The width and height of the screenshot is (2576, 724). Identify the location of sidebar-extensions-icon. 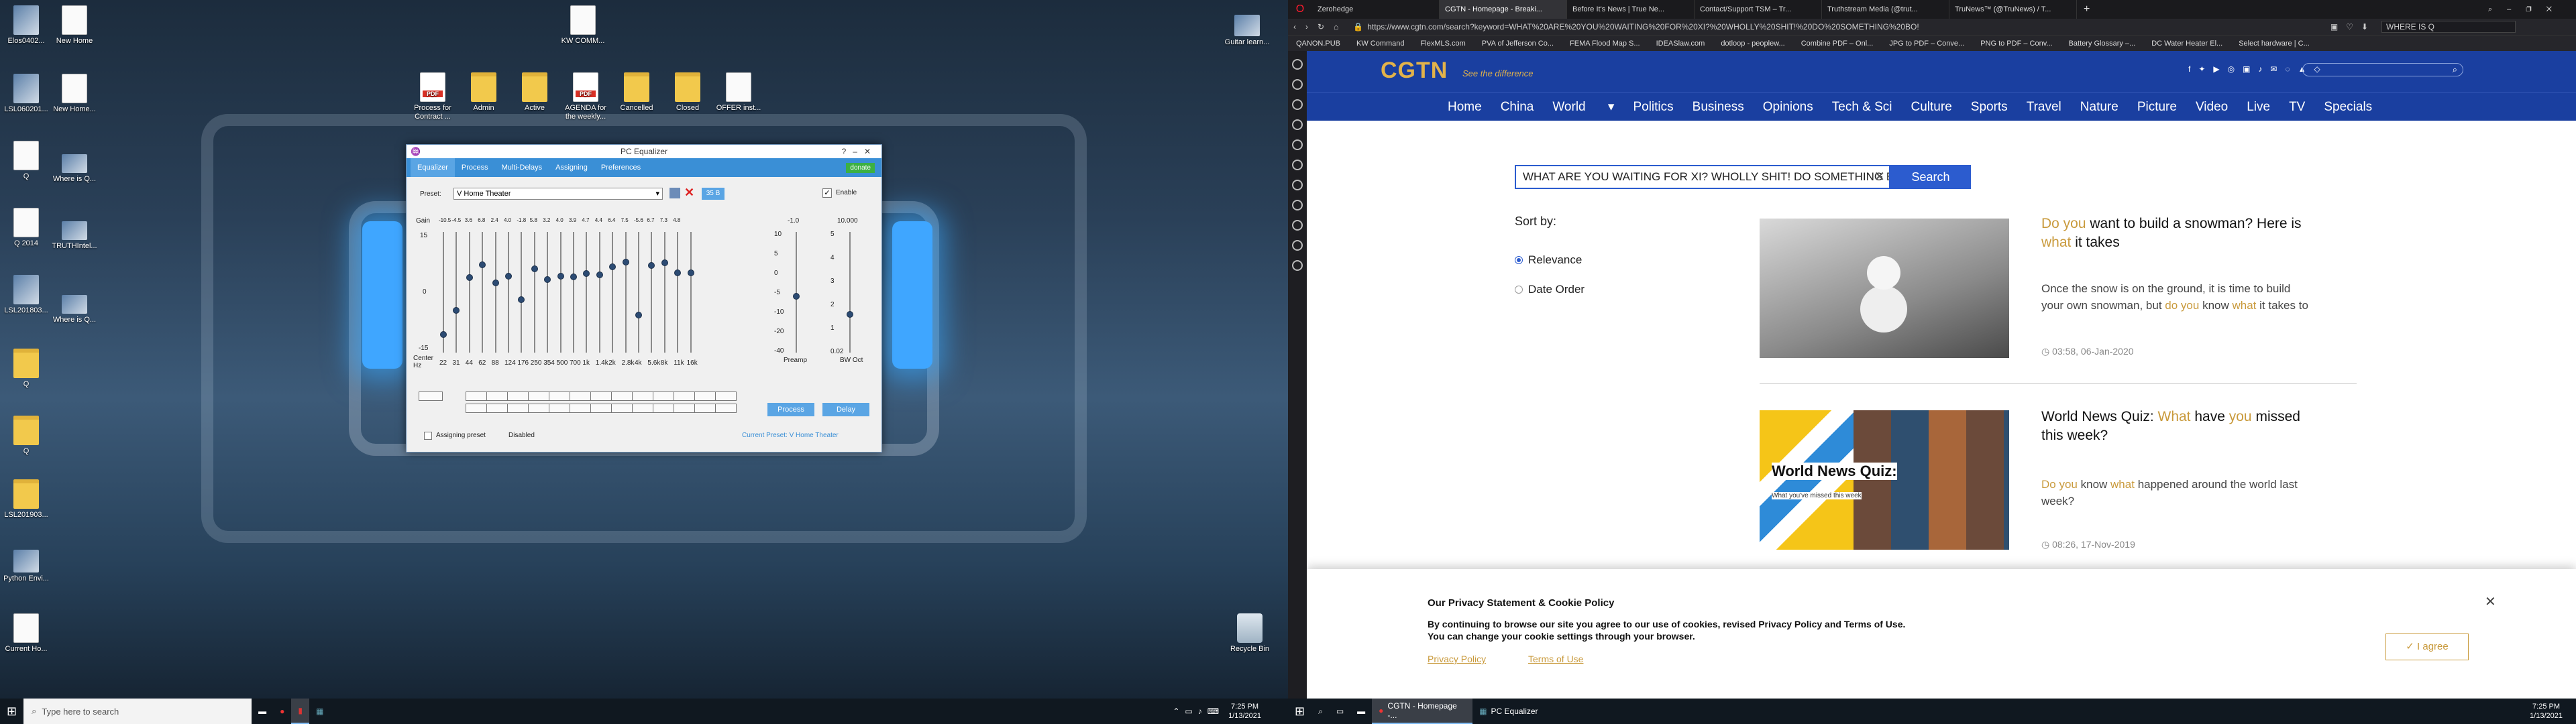
(1297, 265).